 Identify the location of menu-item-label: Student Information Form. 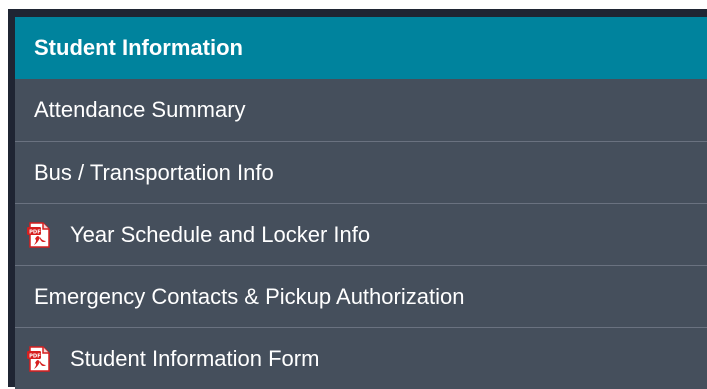
(195, 358).